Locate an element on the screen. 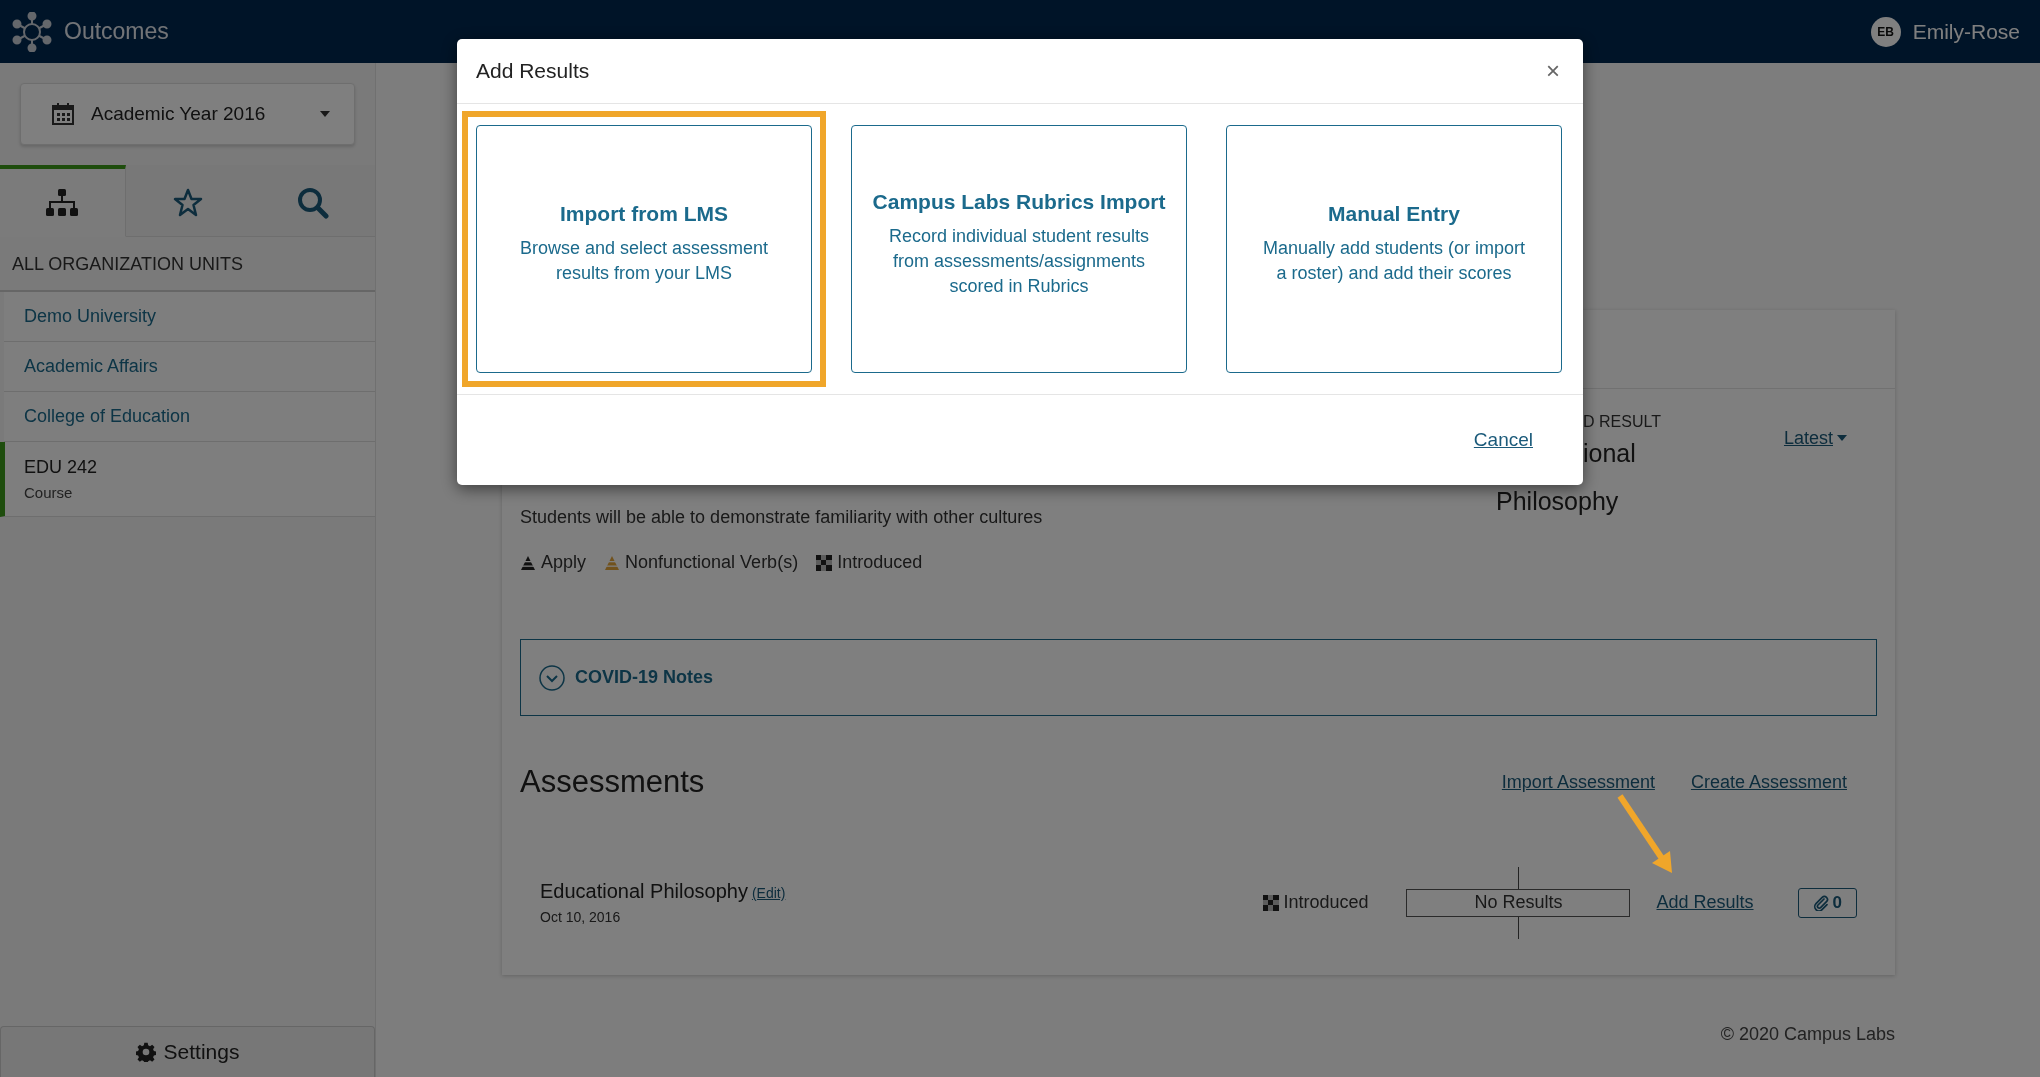  assessment-name: Educational Philosophy is located at coordinates (644, 891).